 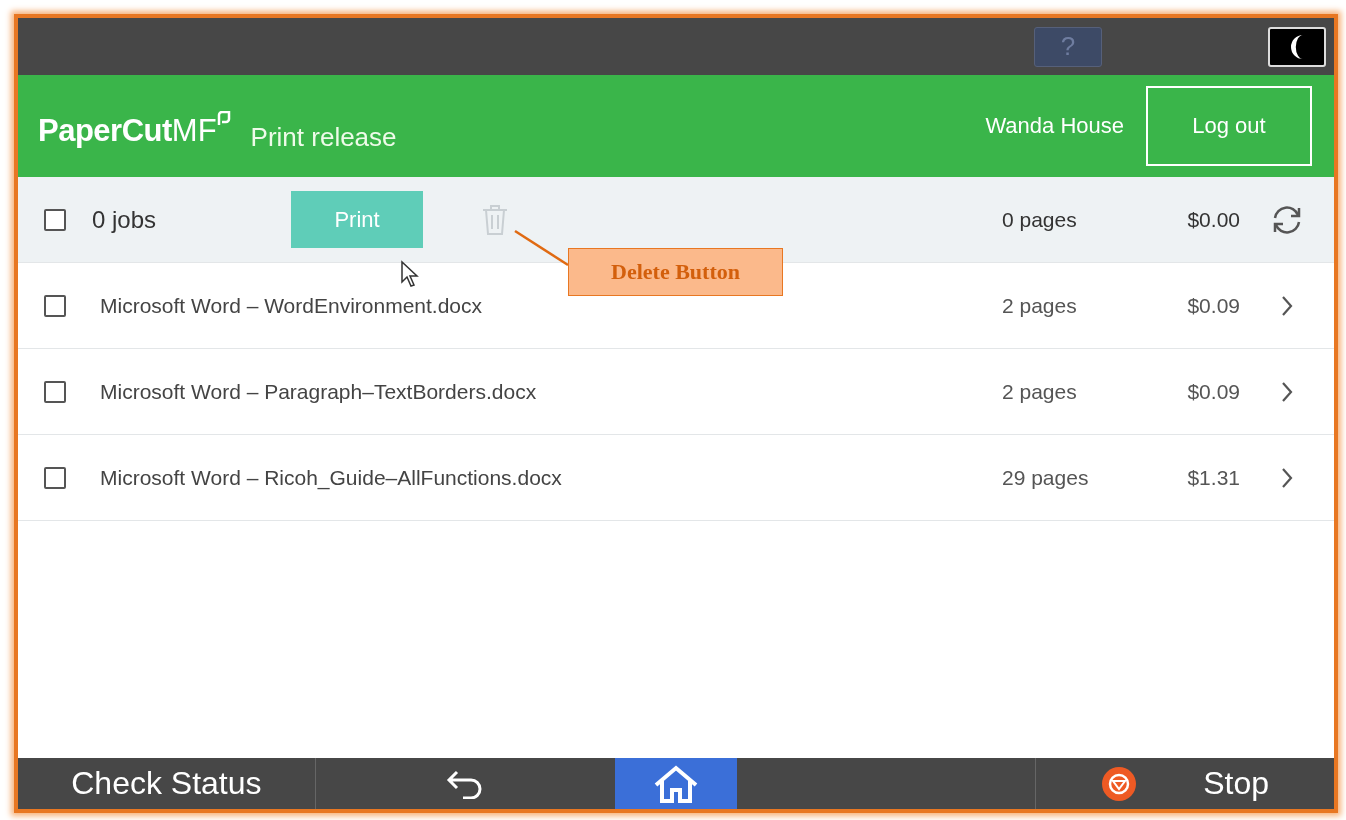 I want to click on job-name: Microsoft Word – Ricoh_Guide–AllFunctions.docx, so click(x=331, y=477).